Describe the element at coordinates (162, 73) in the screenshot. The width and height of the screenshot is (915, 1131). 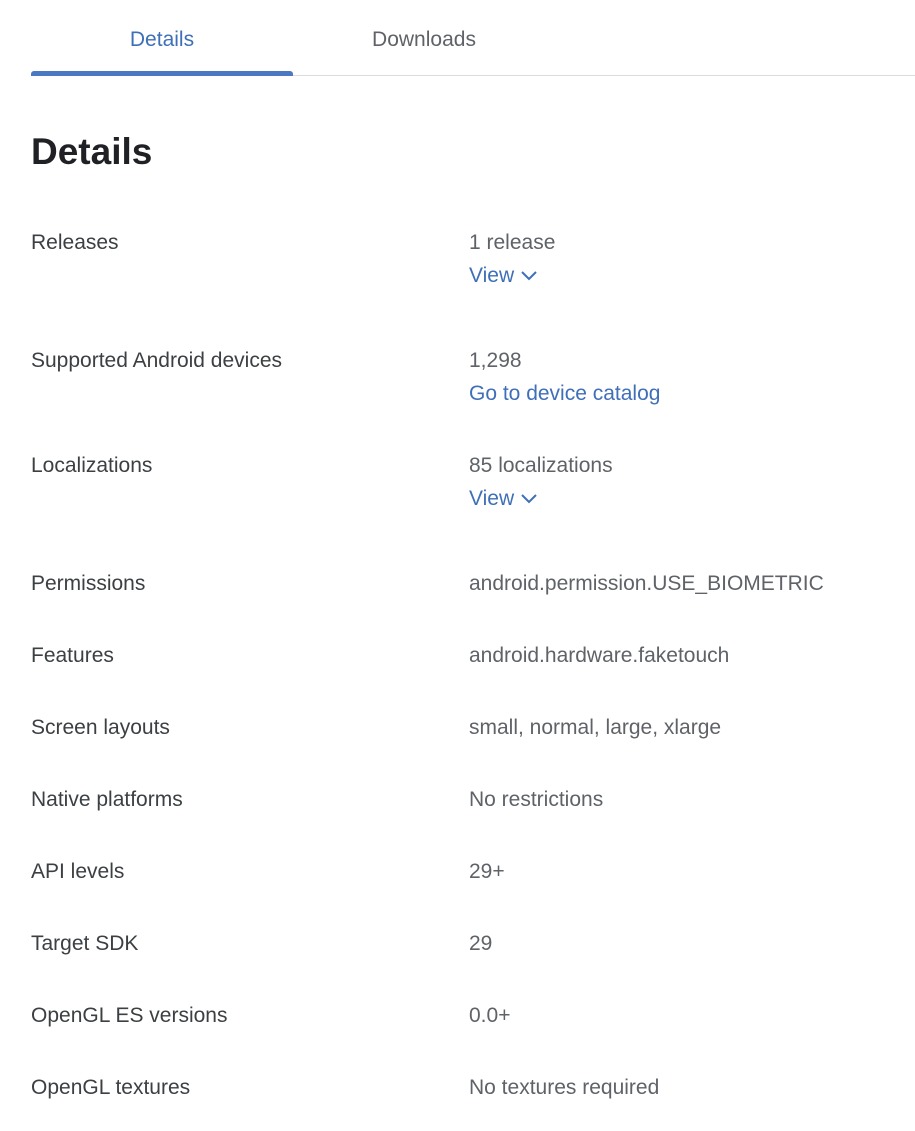
I see `active-tab-indicator` at that location.